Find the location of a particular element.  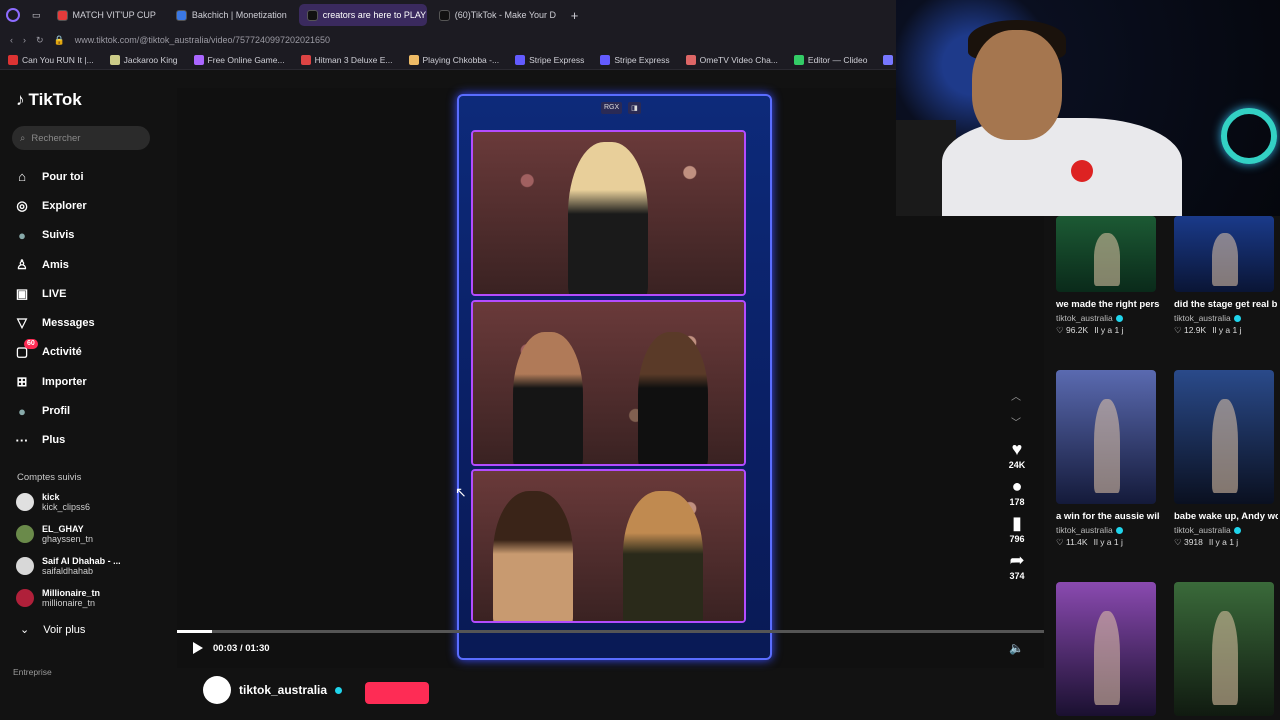

see-more-button: ⌄ Voir plus is located at coordinates (52, 630).